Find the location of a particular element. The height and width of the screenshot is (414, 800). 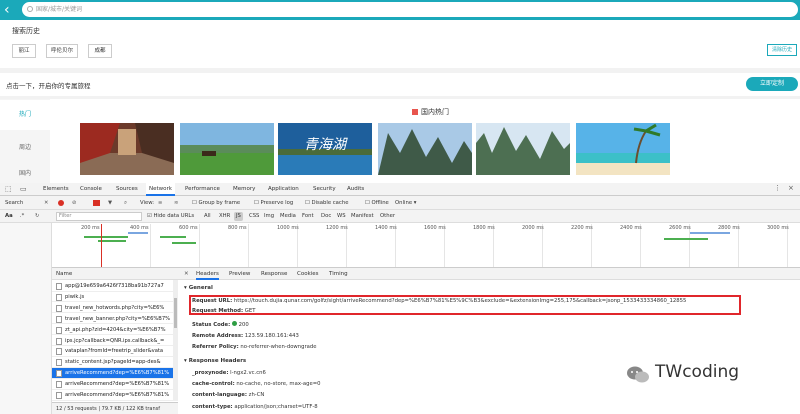

tab-preview: Preview is located at coordinates (239, 274).